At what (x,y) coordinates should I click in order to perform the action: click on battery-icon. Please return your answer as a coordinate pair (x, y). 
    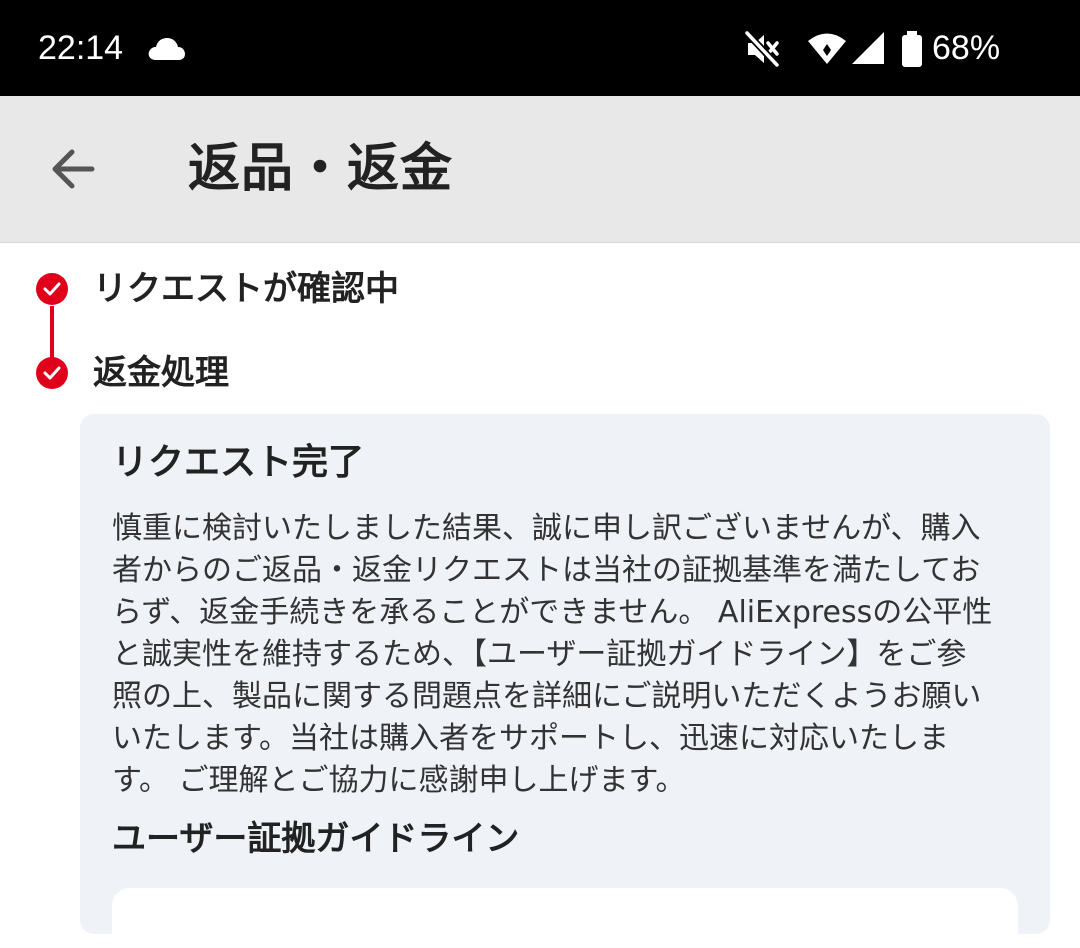
    Looking at the image, I should click on (912, 49).